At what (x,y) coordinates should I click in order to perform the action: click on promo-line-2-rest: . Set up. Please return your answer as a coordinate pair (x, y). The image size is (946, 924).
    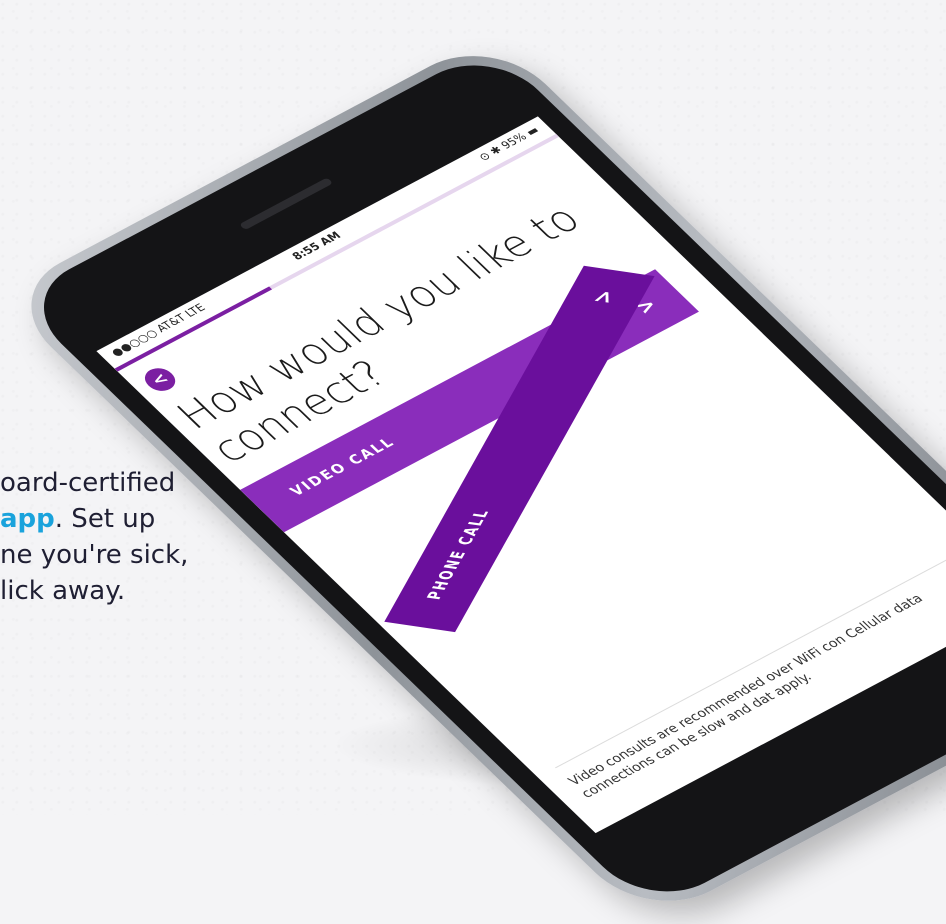
    Looking at the image, I should click on (105, 519).